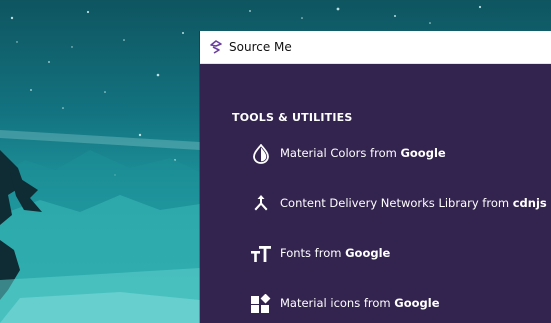 The width and height of the screenshot is (551, 323). What do you see at coordinates (363, 153) in the screenshot?
I see `tool-item-label: Material Colors from Google` at bounding box center [363, 153].